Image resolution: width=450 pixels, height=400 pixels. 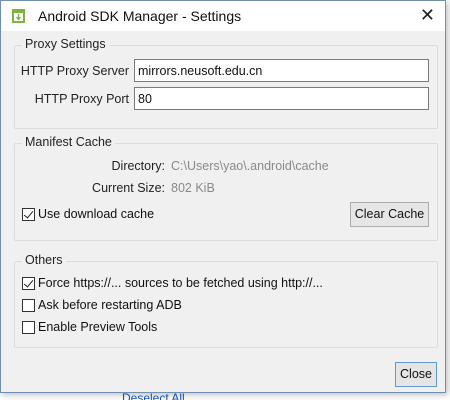 I want to click on close-button: Close, so click(x=416, y=374).